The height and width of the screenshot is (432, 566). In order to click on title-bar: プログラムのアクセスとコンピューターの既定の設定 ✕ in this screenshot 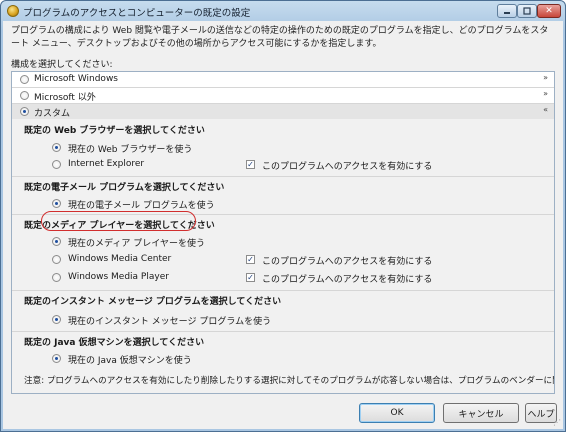, I will do `click(283, 11)`.